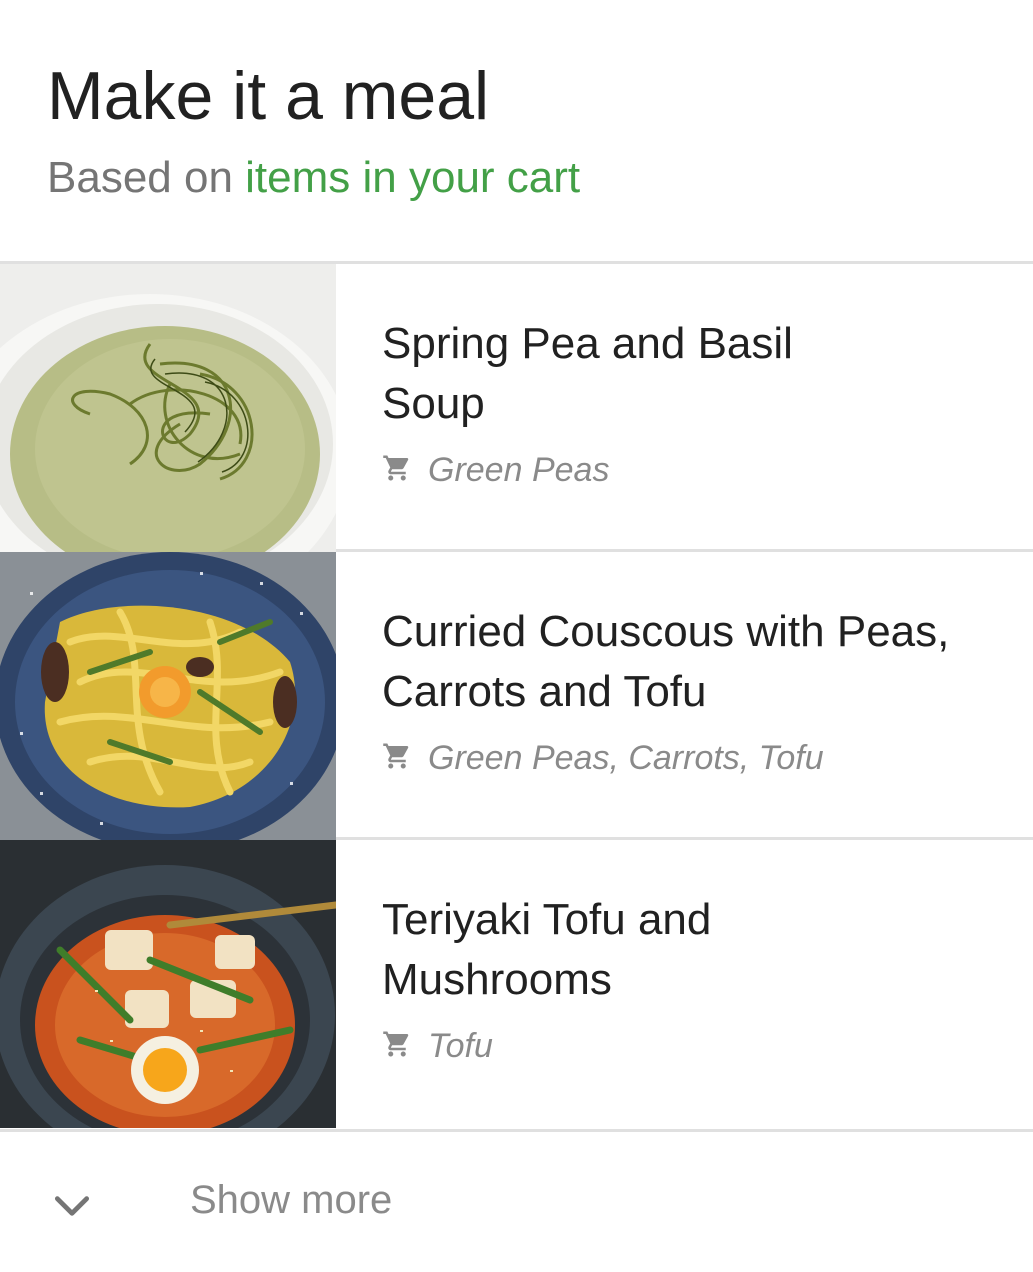  Describe the element at coordinates (168, 696) in the screenshot. I see `pasta-plate-image` at that location.